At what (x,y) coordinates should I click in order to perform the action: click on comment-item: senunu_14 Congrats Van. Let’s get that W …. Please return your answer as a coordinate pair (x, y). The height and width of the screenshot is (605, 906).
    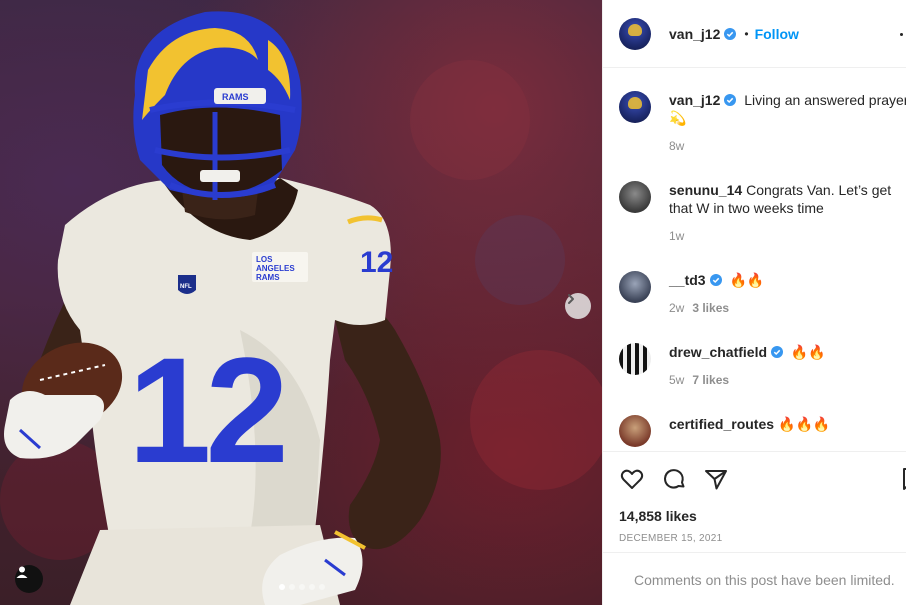
    Looking at the image, I should click on (762, 212).